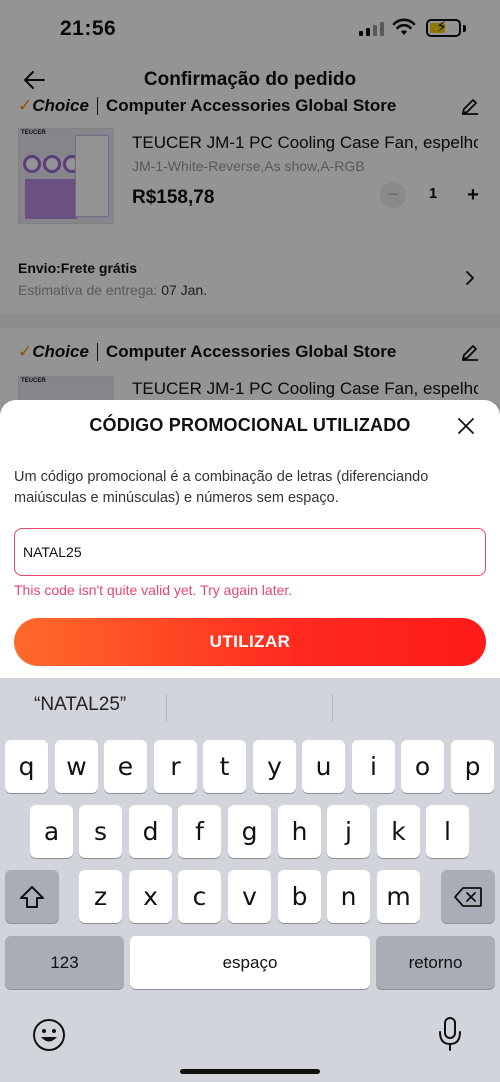 This screenshot has width=500, height=1082. What do you see at coordinates (64, 962) in the screenshot?
I see `numbers-key: 123` at bounding box center [64, 962].